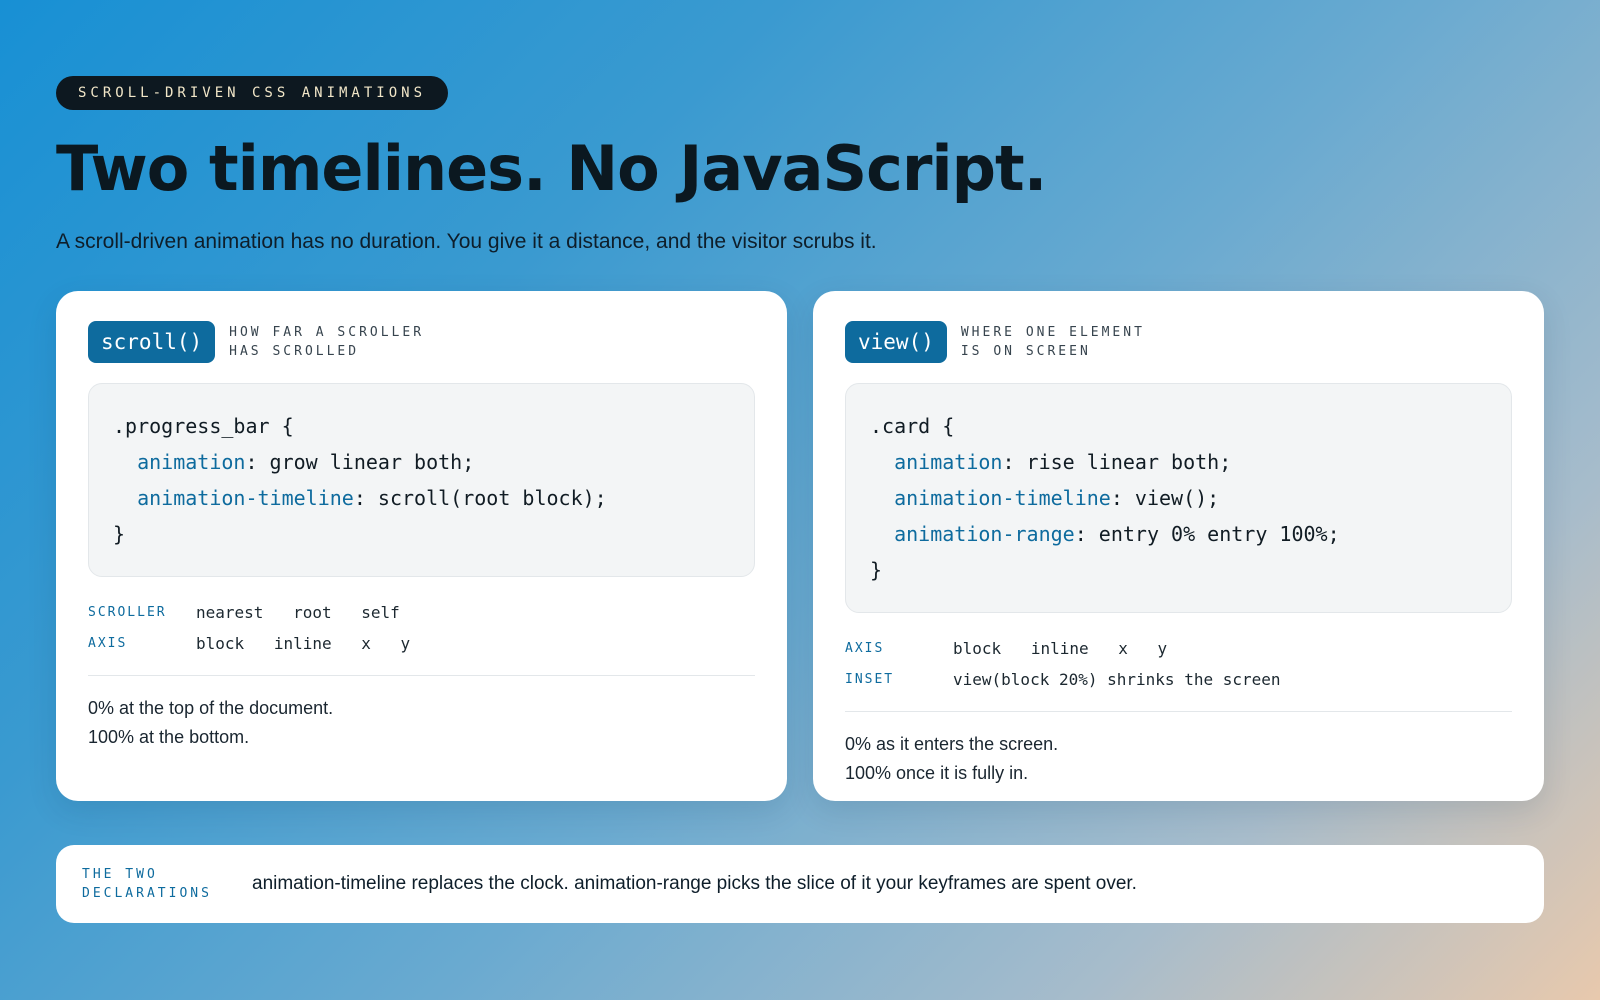  I want to click on option-row: INSET view(block 20%) shrinks the screen, so click(1178, 679).